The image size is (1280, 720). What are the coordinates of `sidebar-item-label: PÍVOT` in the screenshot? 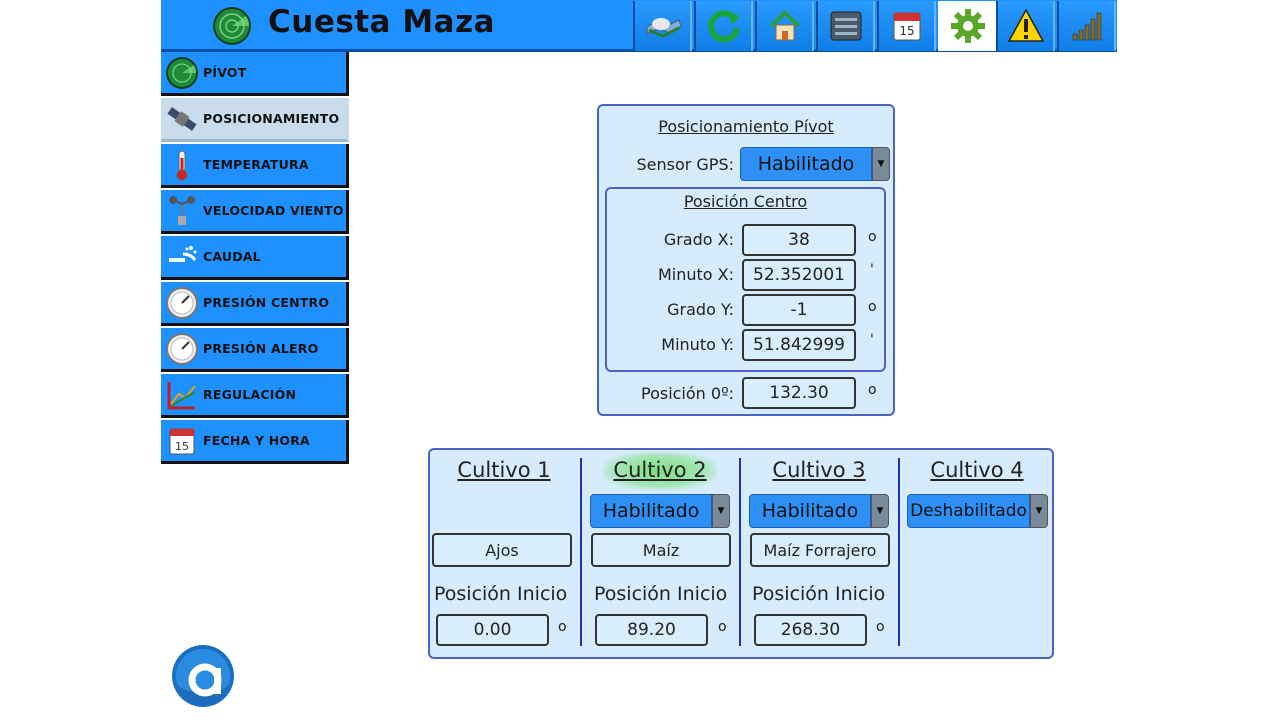 It's located at (225, 72).